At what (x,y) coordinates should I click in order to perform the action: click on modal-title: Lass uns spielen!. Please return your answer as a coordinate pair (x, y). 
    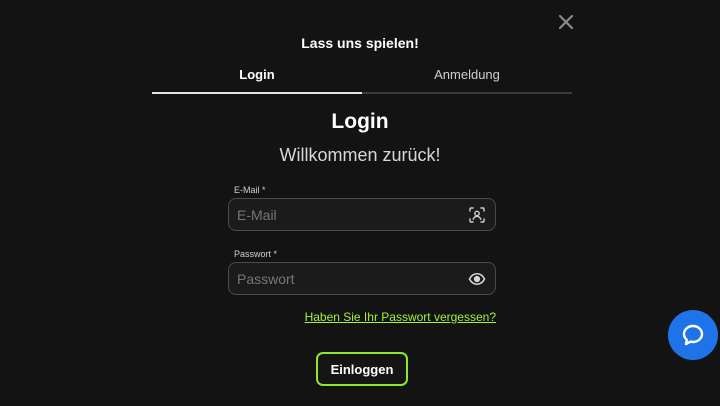
    Looking at the image, I should click on (360, 43).